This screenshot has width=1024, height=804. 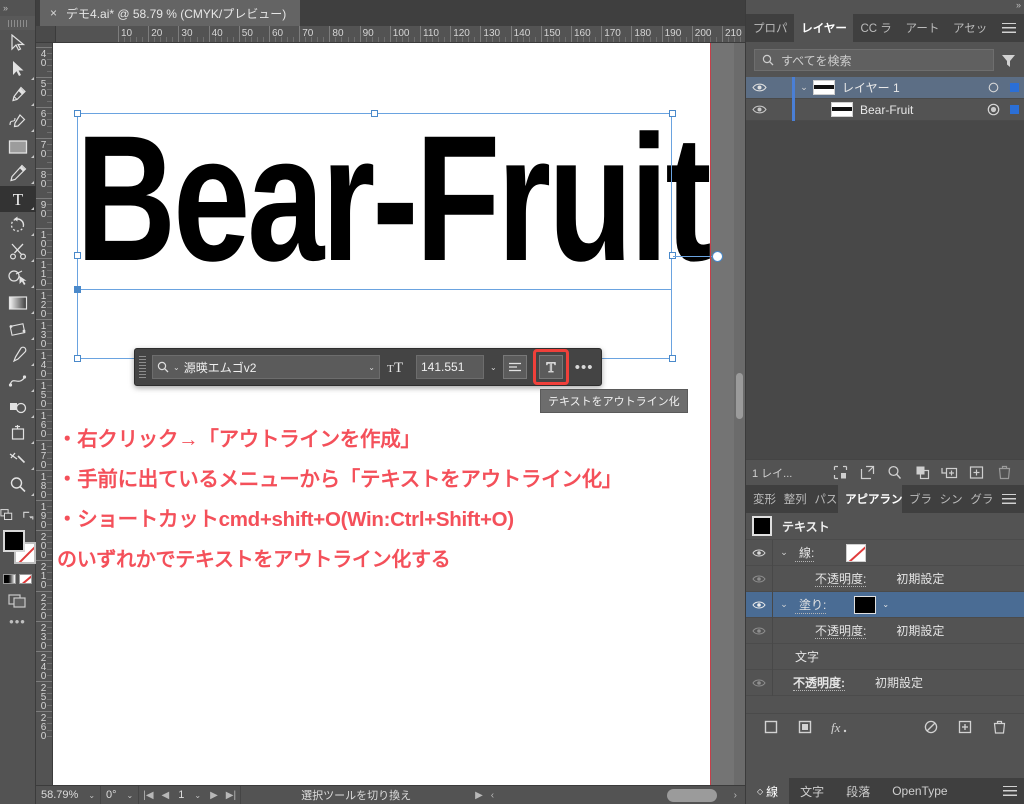 I want to click on tab-assets: アセッ, so click(x=970, y=28).